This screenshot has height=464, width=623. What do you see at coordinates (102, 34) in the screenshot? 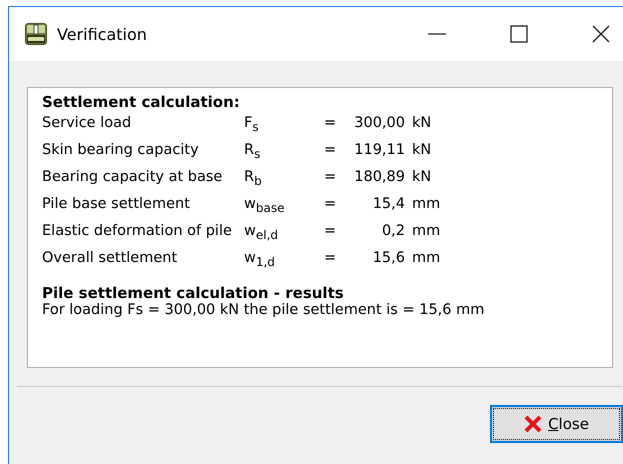
I see `window-title: Verification` at bounding box center [102, 34].